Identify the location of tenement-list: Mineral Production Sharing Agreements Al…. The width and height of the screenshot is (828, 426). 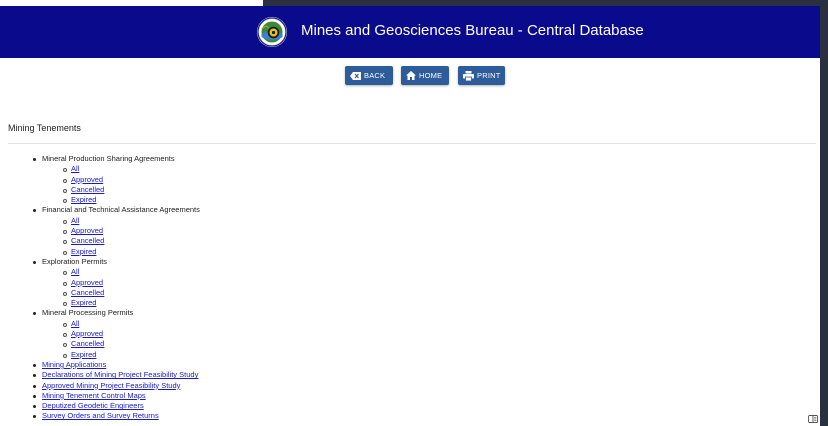
(116, 288).